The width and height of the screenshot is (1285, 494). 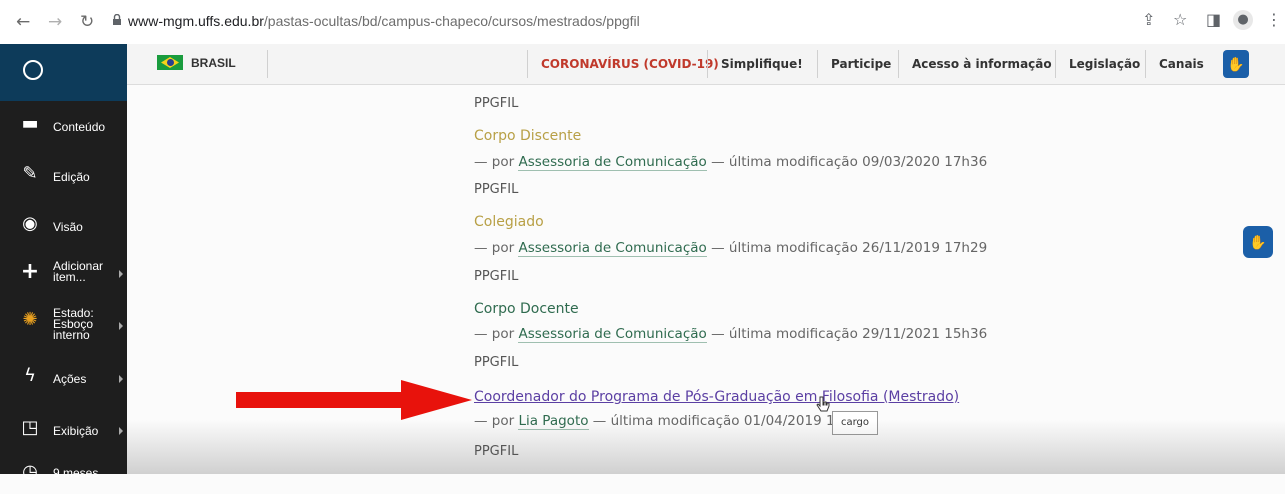 I want to click on item-title-link: Corpo Discente, so click(x=527, y=136).